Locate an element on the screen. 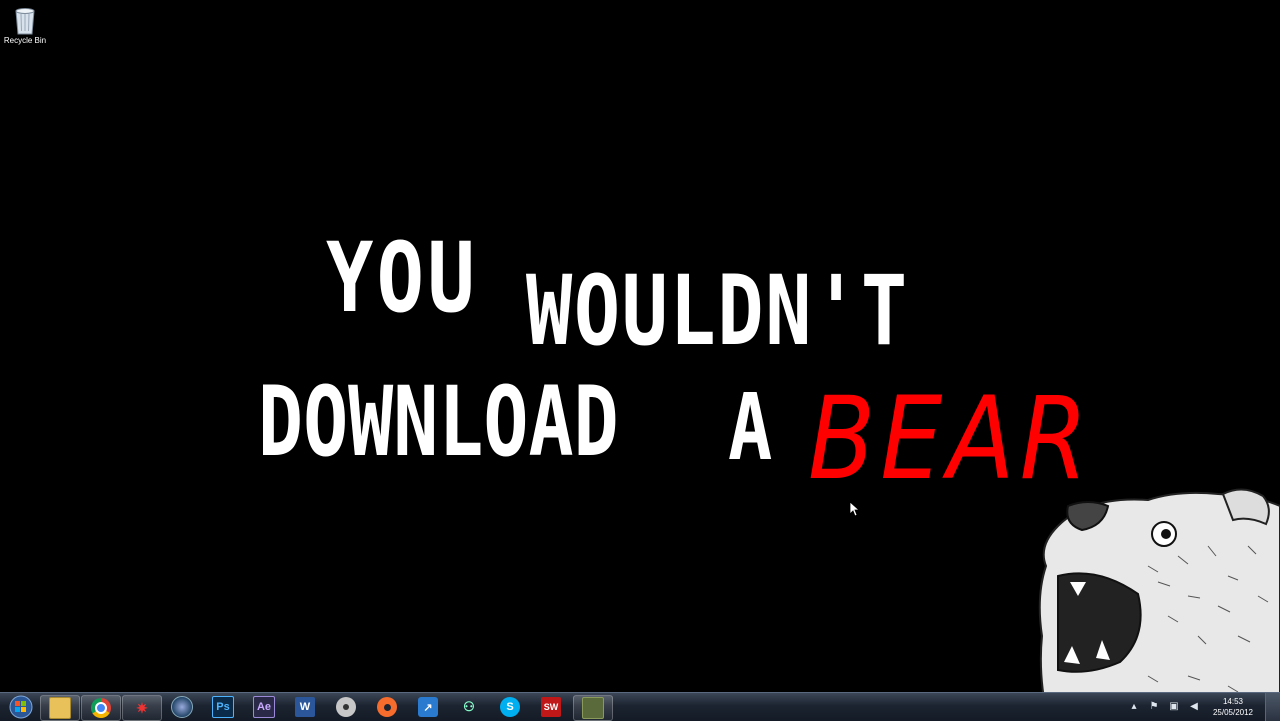 Image resolution: width=1280 pixels, height=721 pixels. clock: 14:53 25/05/2012 is located at coordinates (1233, 707).